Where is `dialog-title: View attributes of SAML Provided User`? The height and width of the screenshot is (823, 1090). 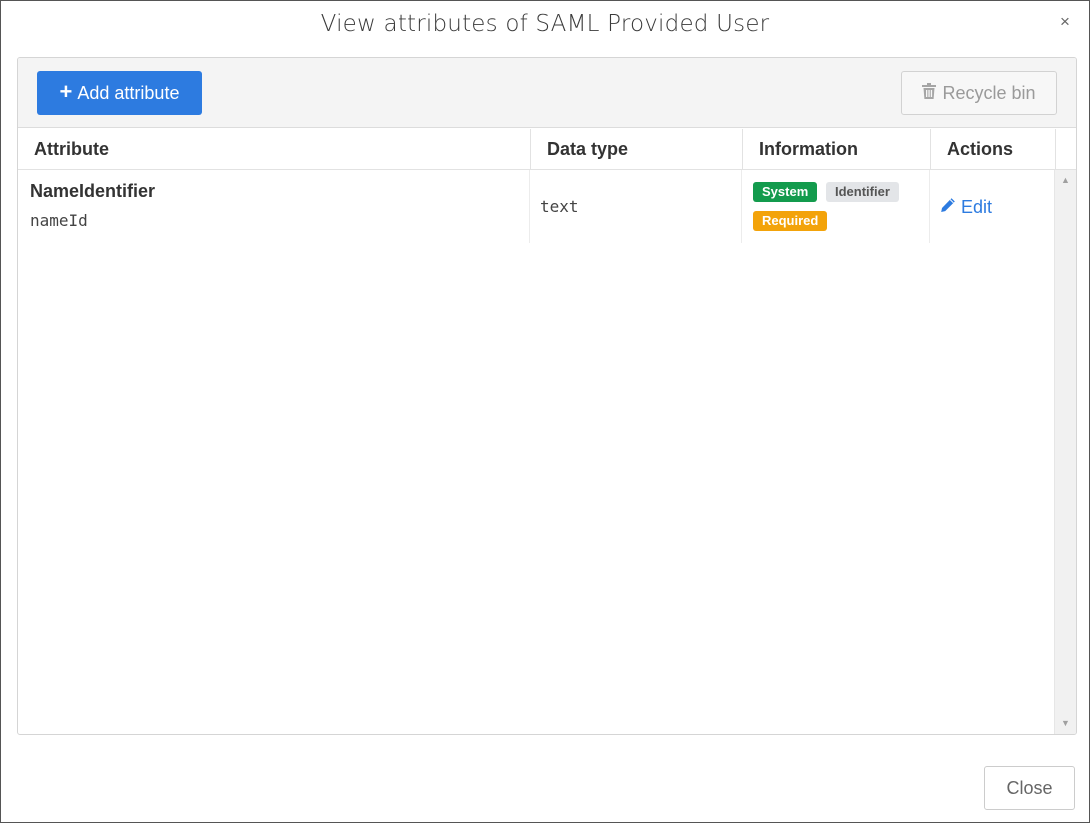 dialog-title: View attributes of SAML Provided User is located at coordinates (545, 24).